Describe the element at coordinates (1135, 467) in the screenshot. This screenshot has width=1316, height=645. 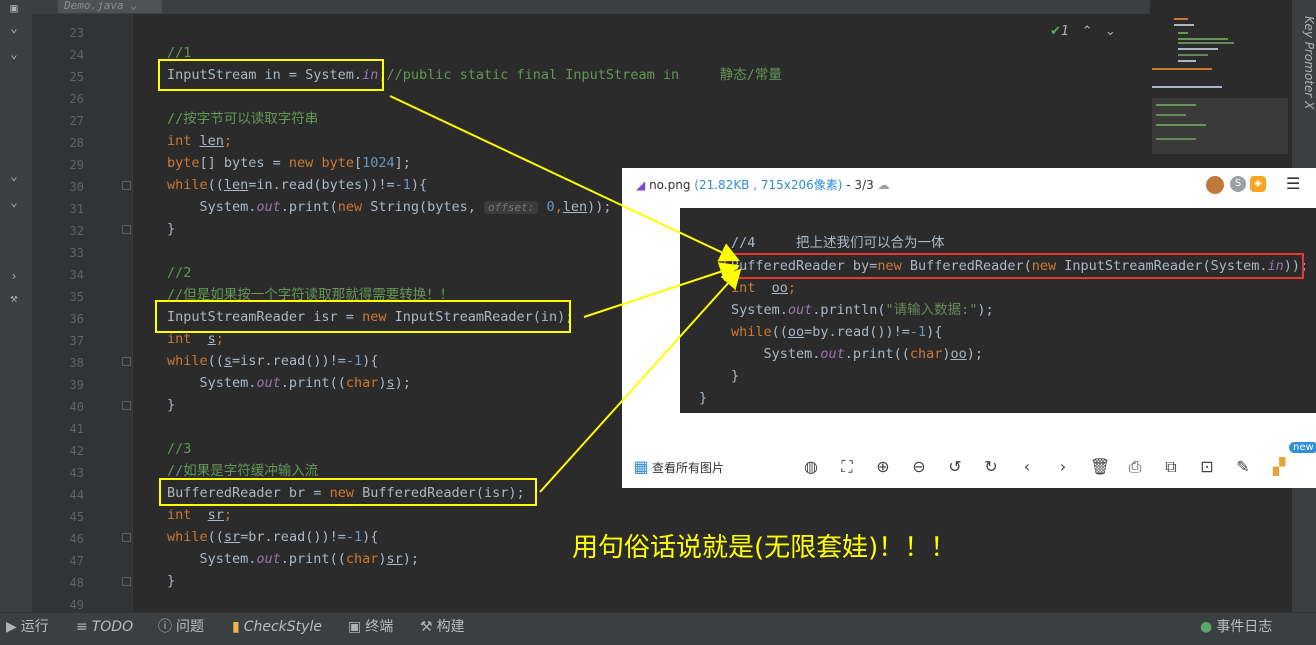
I see `print-icon: ⎙` at that location.